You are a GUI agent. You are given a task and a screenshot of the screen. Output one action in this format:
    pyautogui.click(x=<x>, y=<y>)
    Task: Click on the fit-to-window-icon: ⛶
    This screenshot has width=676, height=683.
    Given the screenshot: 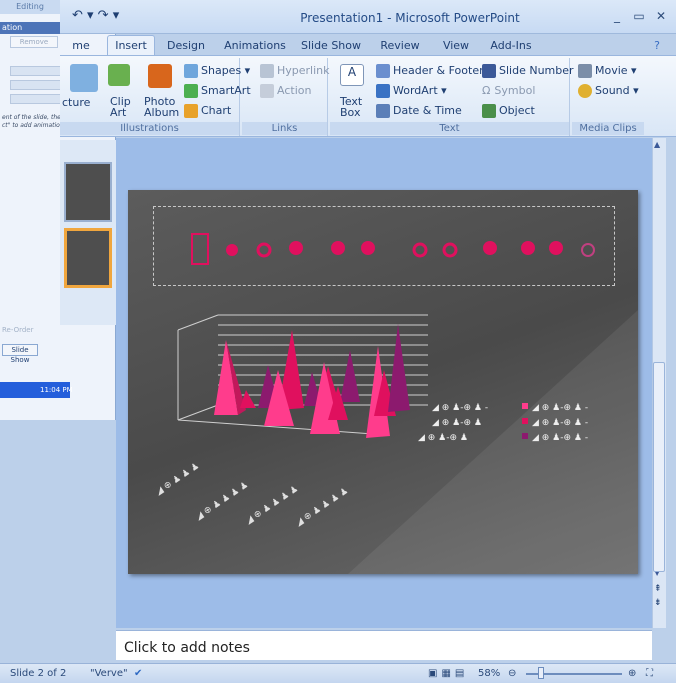 What is the action you would take?
    pyautogui.click(x=649, y=673)
    